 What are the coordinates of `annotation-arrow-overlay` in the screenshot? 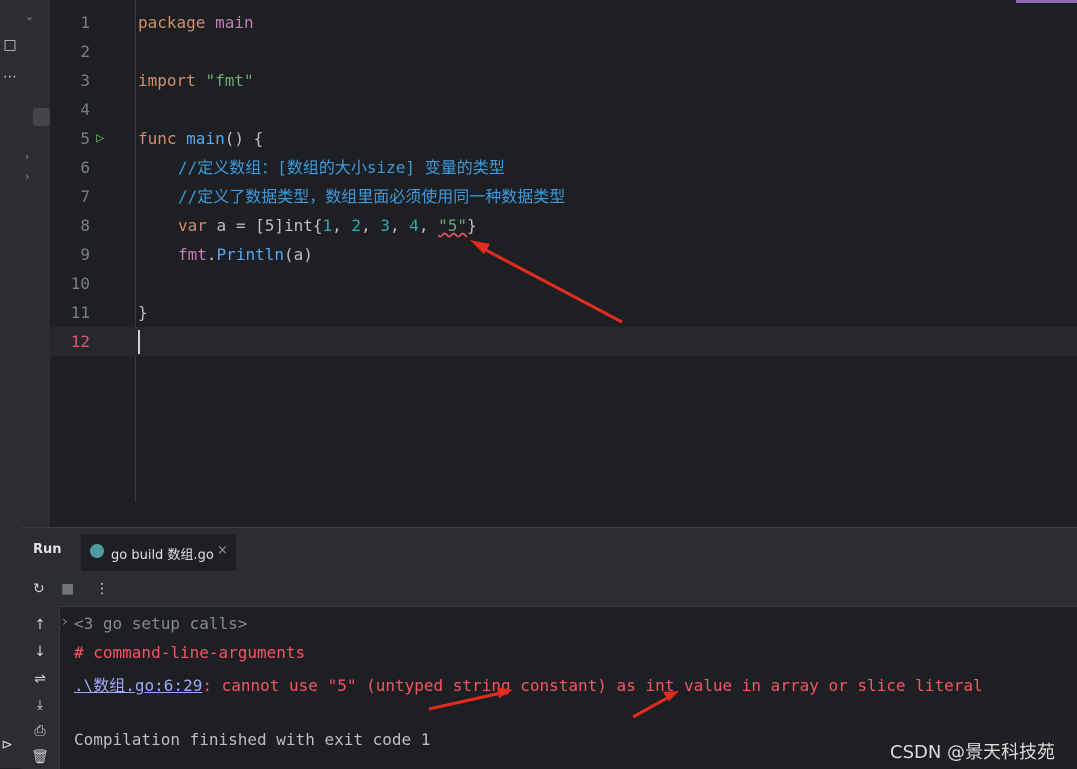 It's located at (546, 282).